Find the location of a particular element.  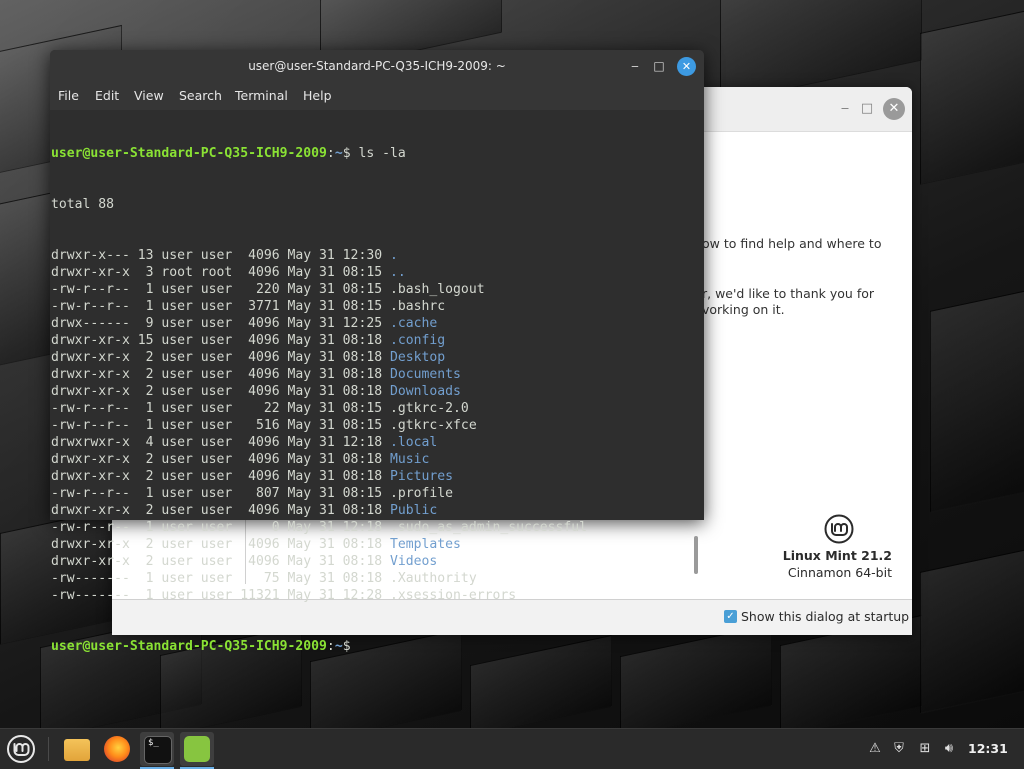

distro-name: Linux Mint 21.2 is located at coordinates (837, 555).